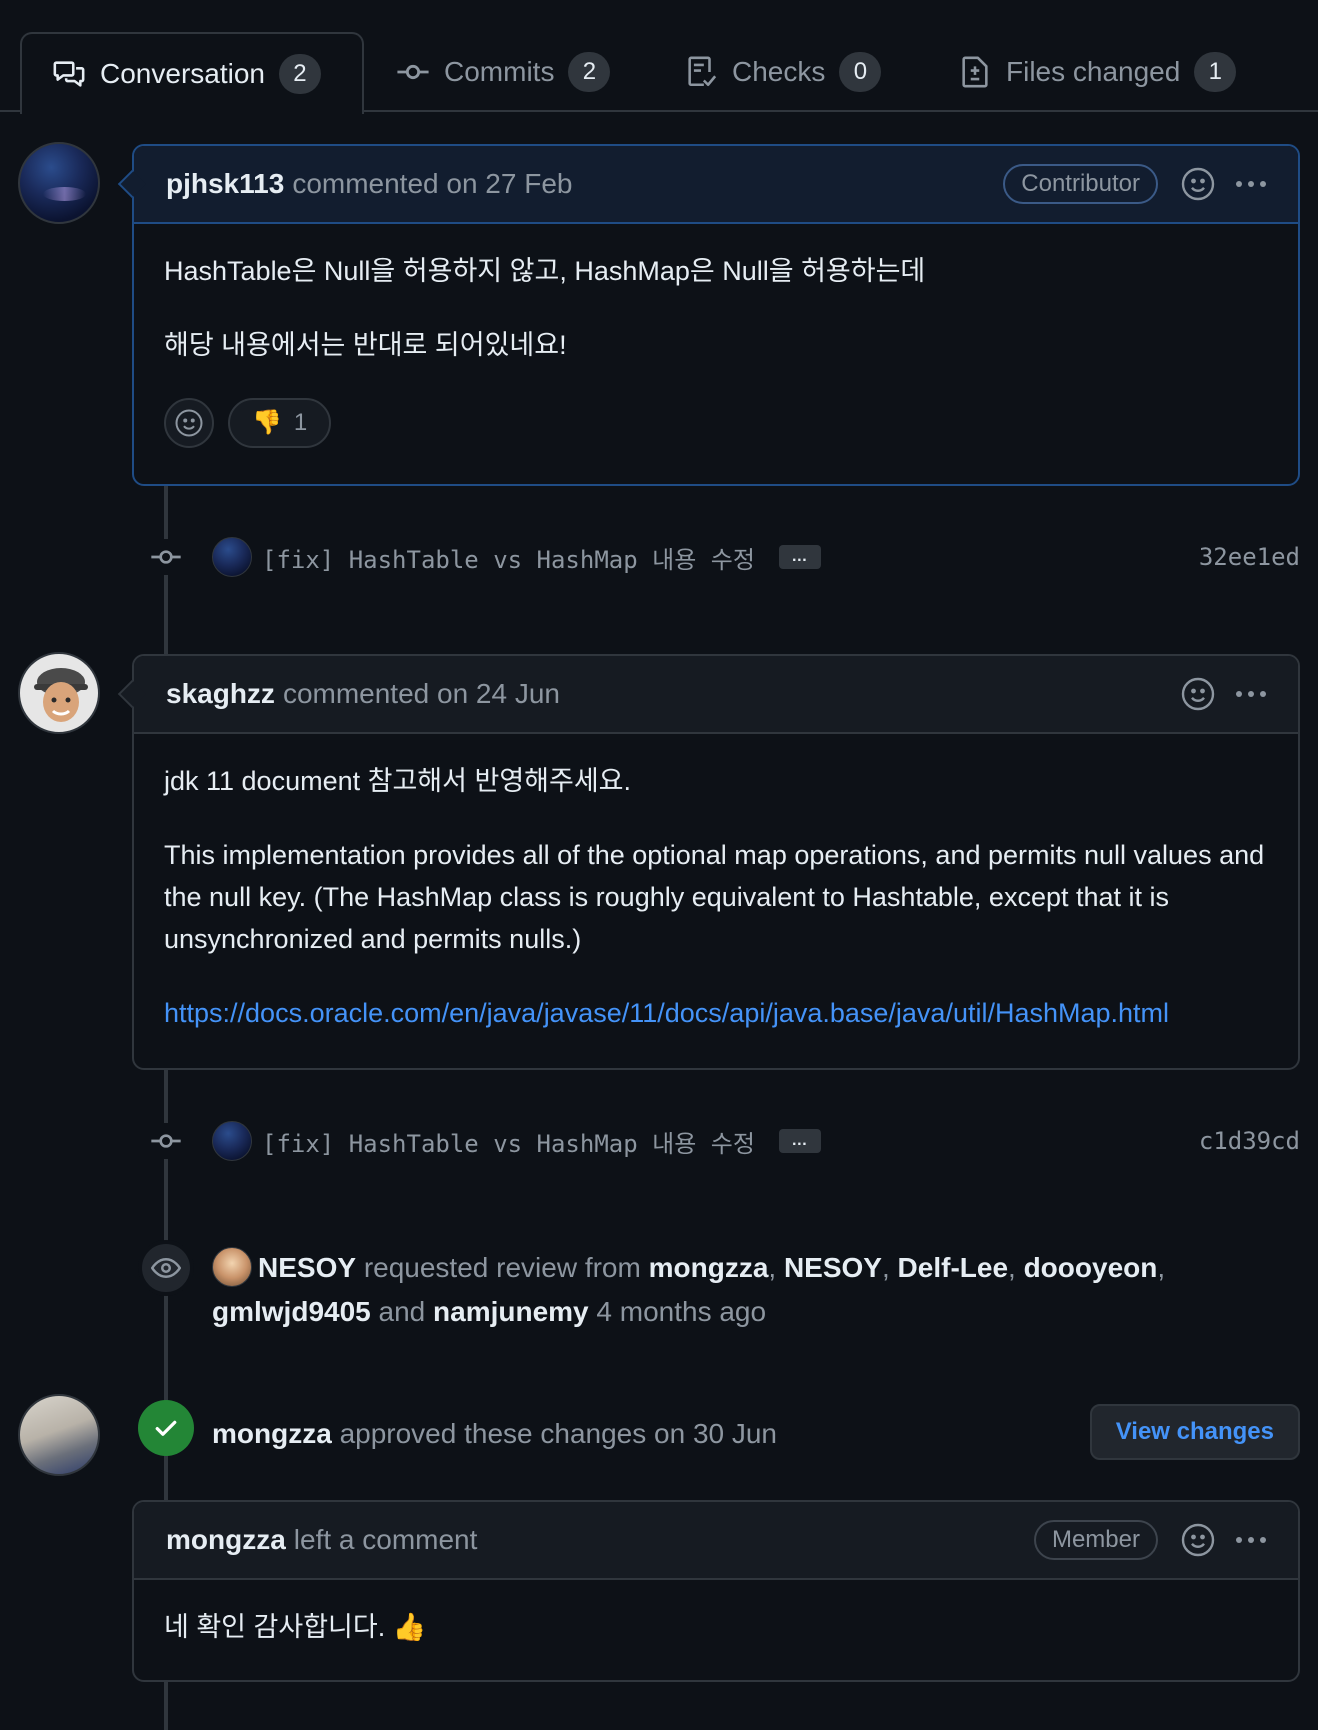 The image size is (1318, 1730). I want to click on check-circle-icon, so click(166, 1428).